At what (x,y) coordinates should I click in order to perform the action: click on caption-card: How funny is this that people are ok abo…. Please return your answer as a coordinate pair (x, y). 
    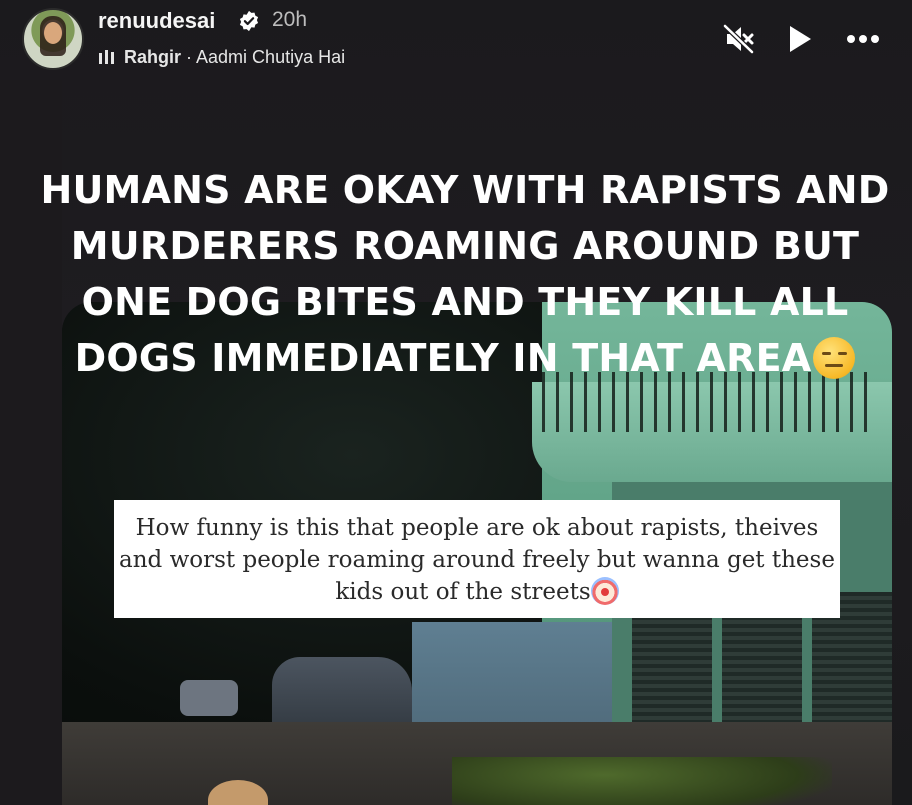
    Looking at the image, I should click on (477, 559).